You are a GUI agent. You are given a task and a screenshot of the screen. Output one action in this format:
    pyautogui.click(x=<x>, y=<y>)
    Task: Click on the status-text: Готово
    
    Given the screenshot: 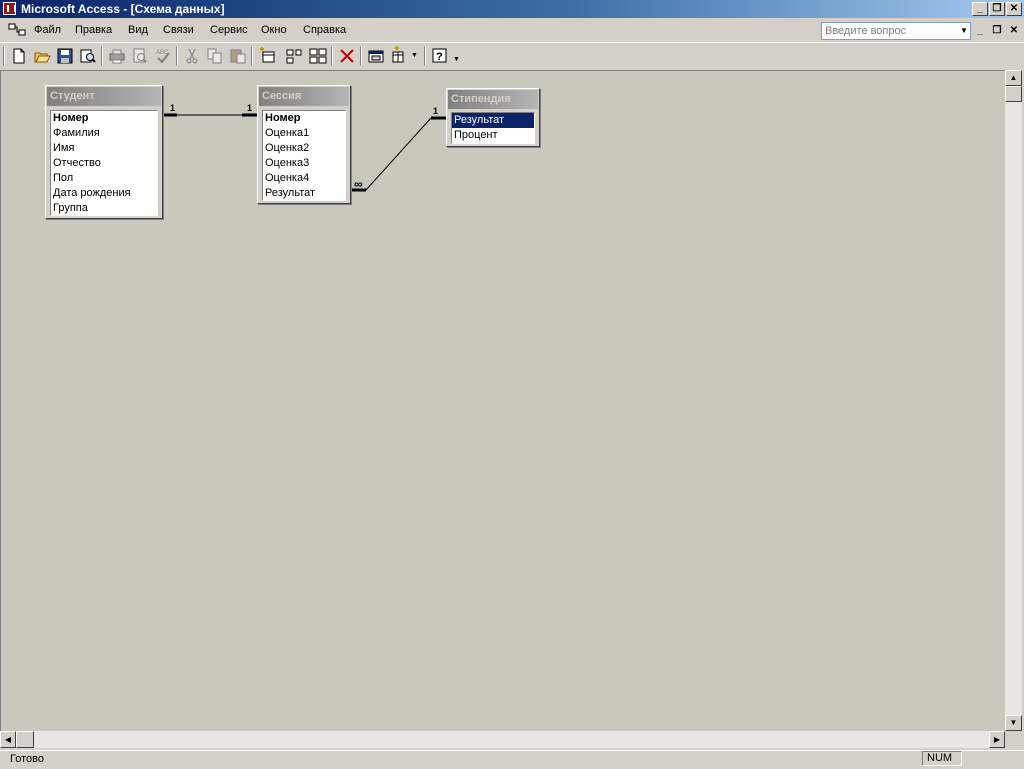 What is the action you would take?
    pyautogui.click(x=27, y=759)
    